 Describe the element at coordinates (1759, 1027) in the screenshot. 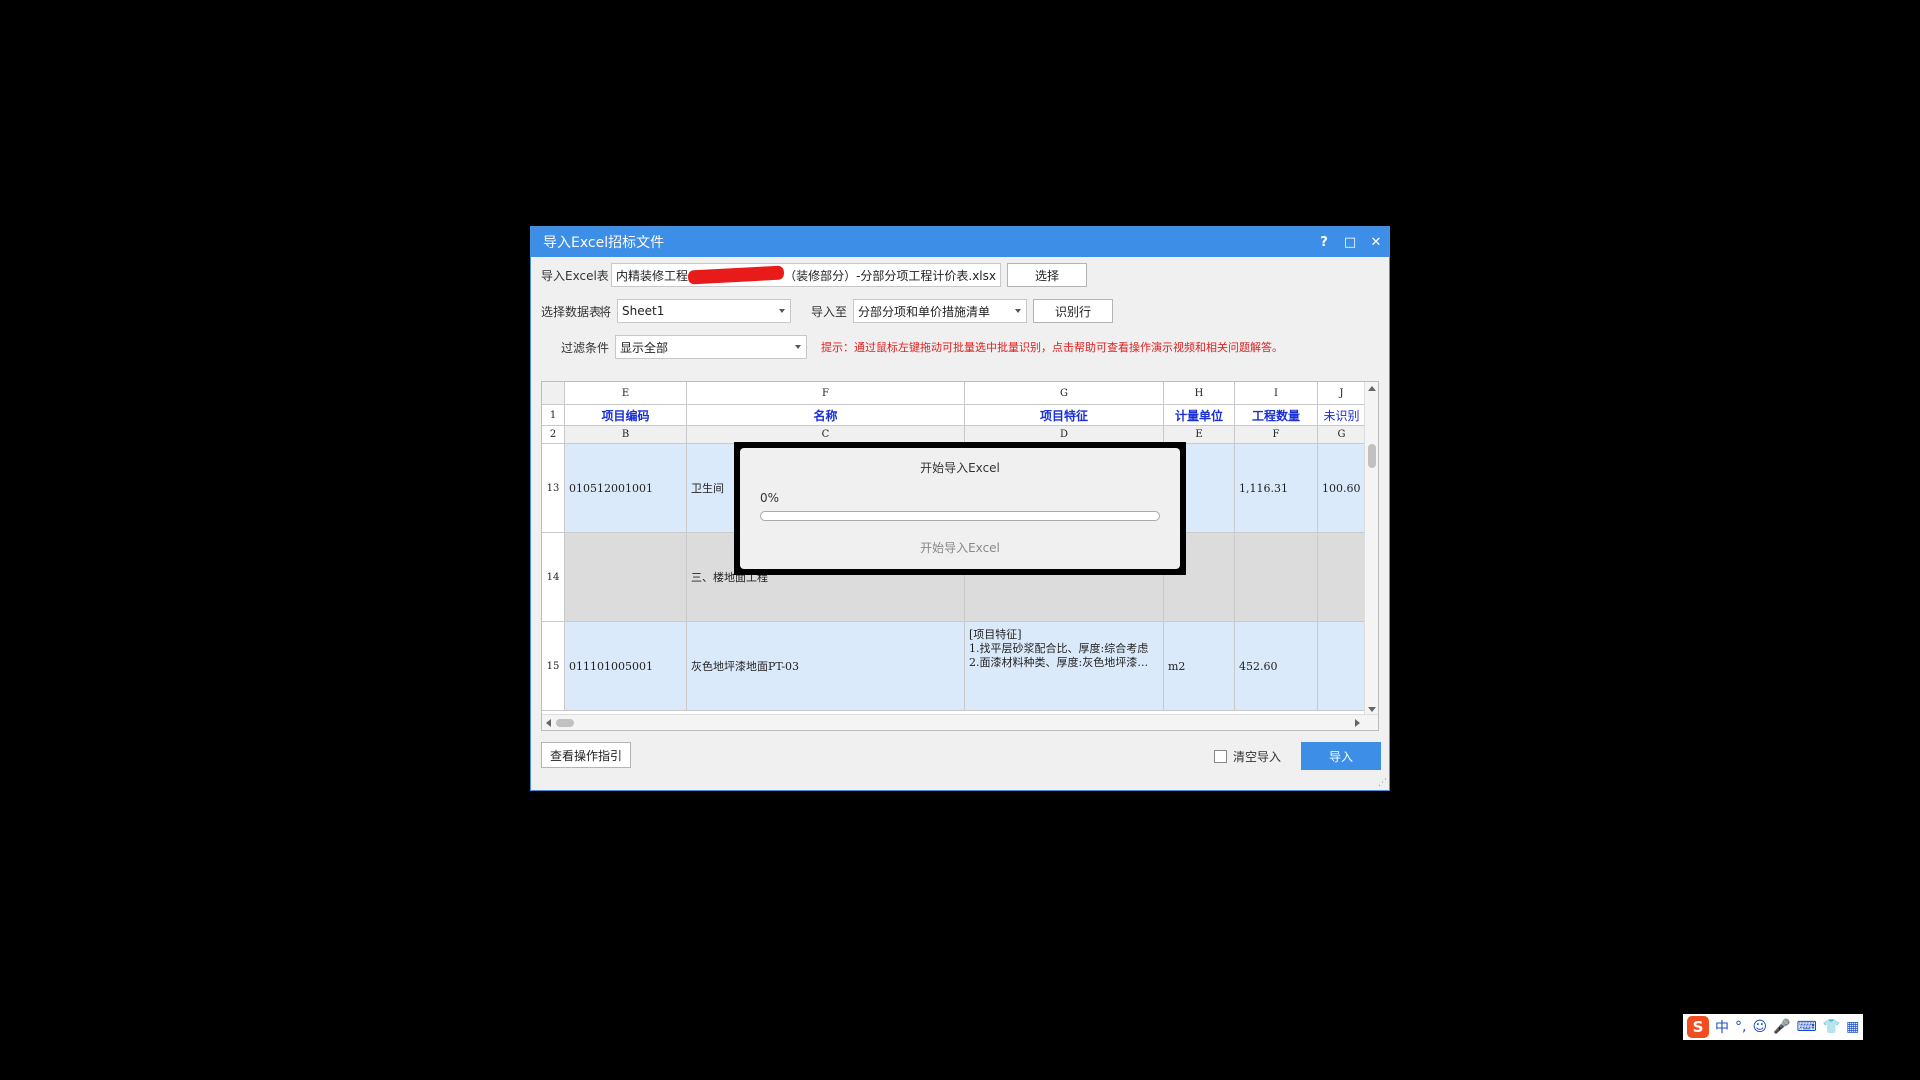

I see `emoji-icon: ☺` at that location.